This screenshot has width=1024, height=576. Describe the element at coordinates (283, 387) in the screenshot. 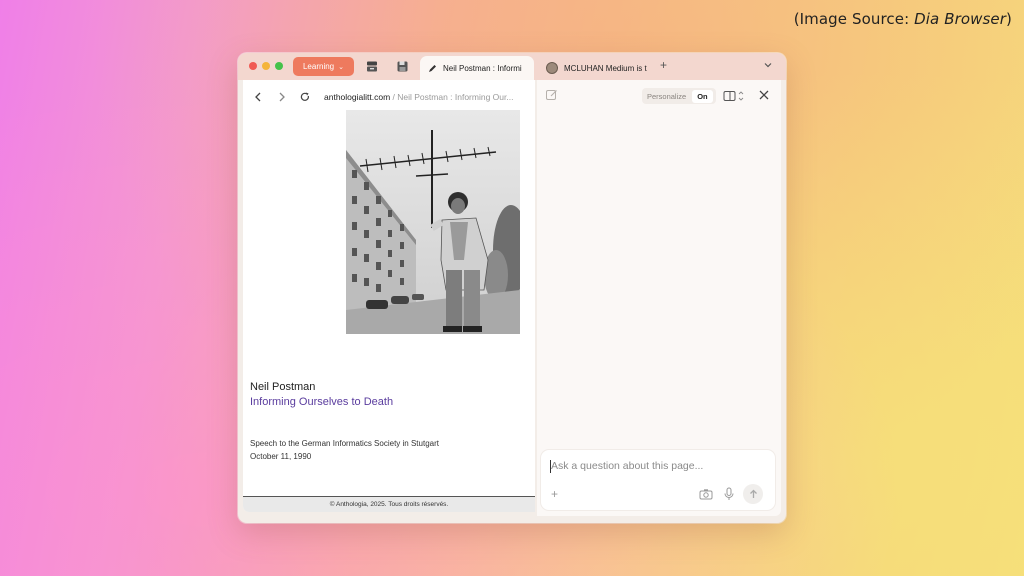

I see `author-name: Neil Postman` at that location.